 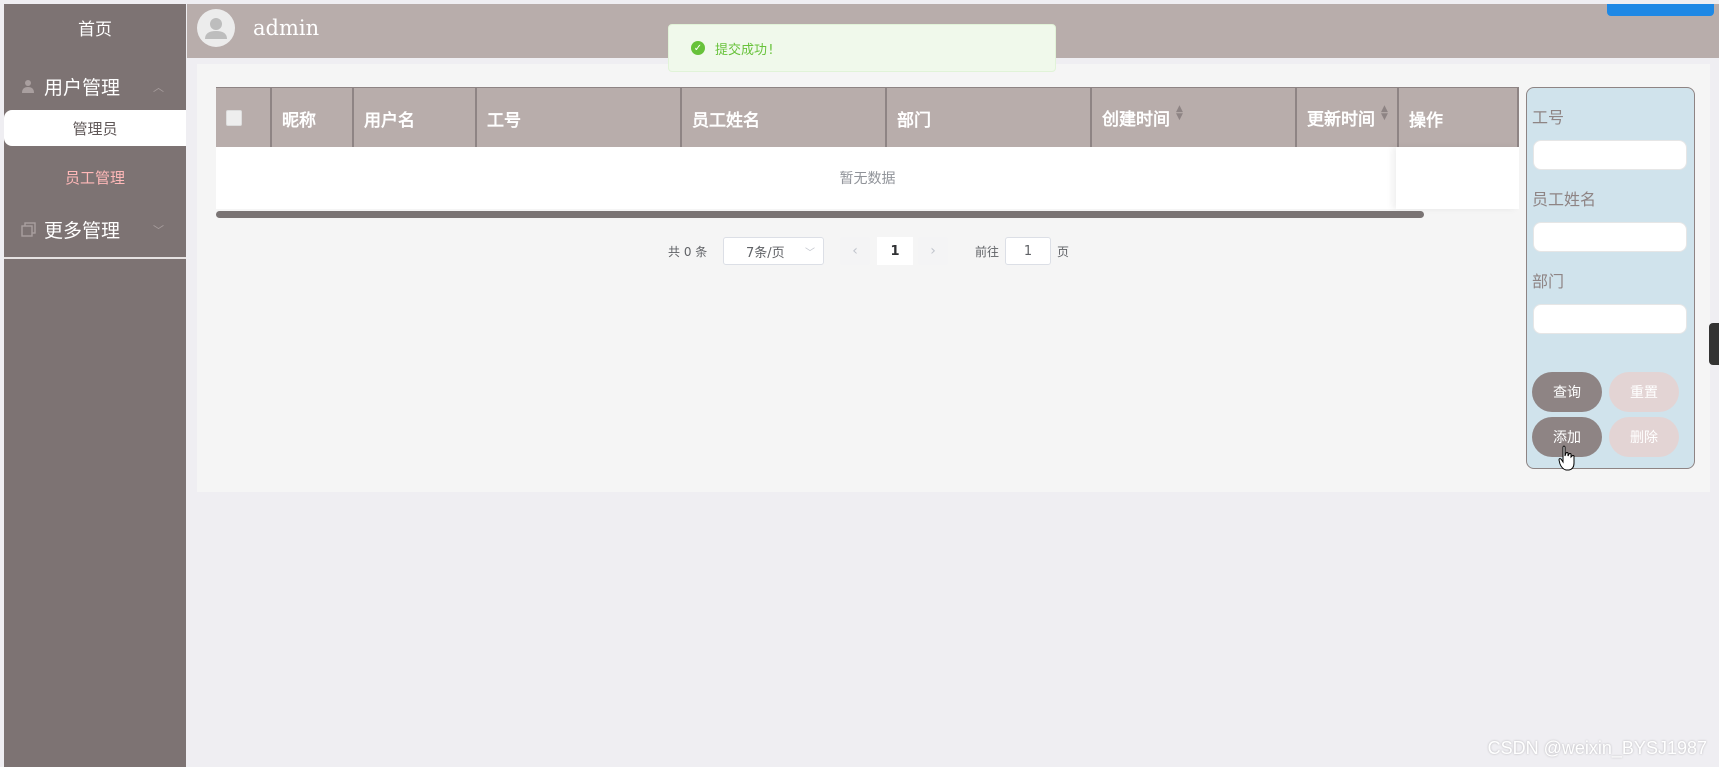 I want to click on table-header: 昵称 用户名 工号 员工姓名 部门 创建时间 ▲ ▼ 更新时间 ▲ ▼ 操作, so click(x=867, y=117).